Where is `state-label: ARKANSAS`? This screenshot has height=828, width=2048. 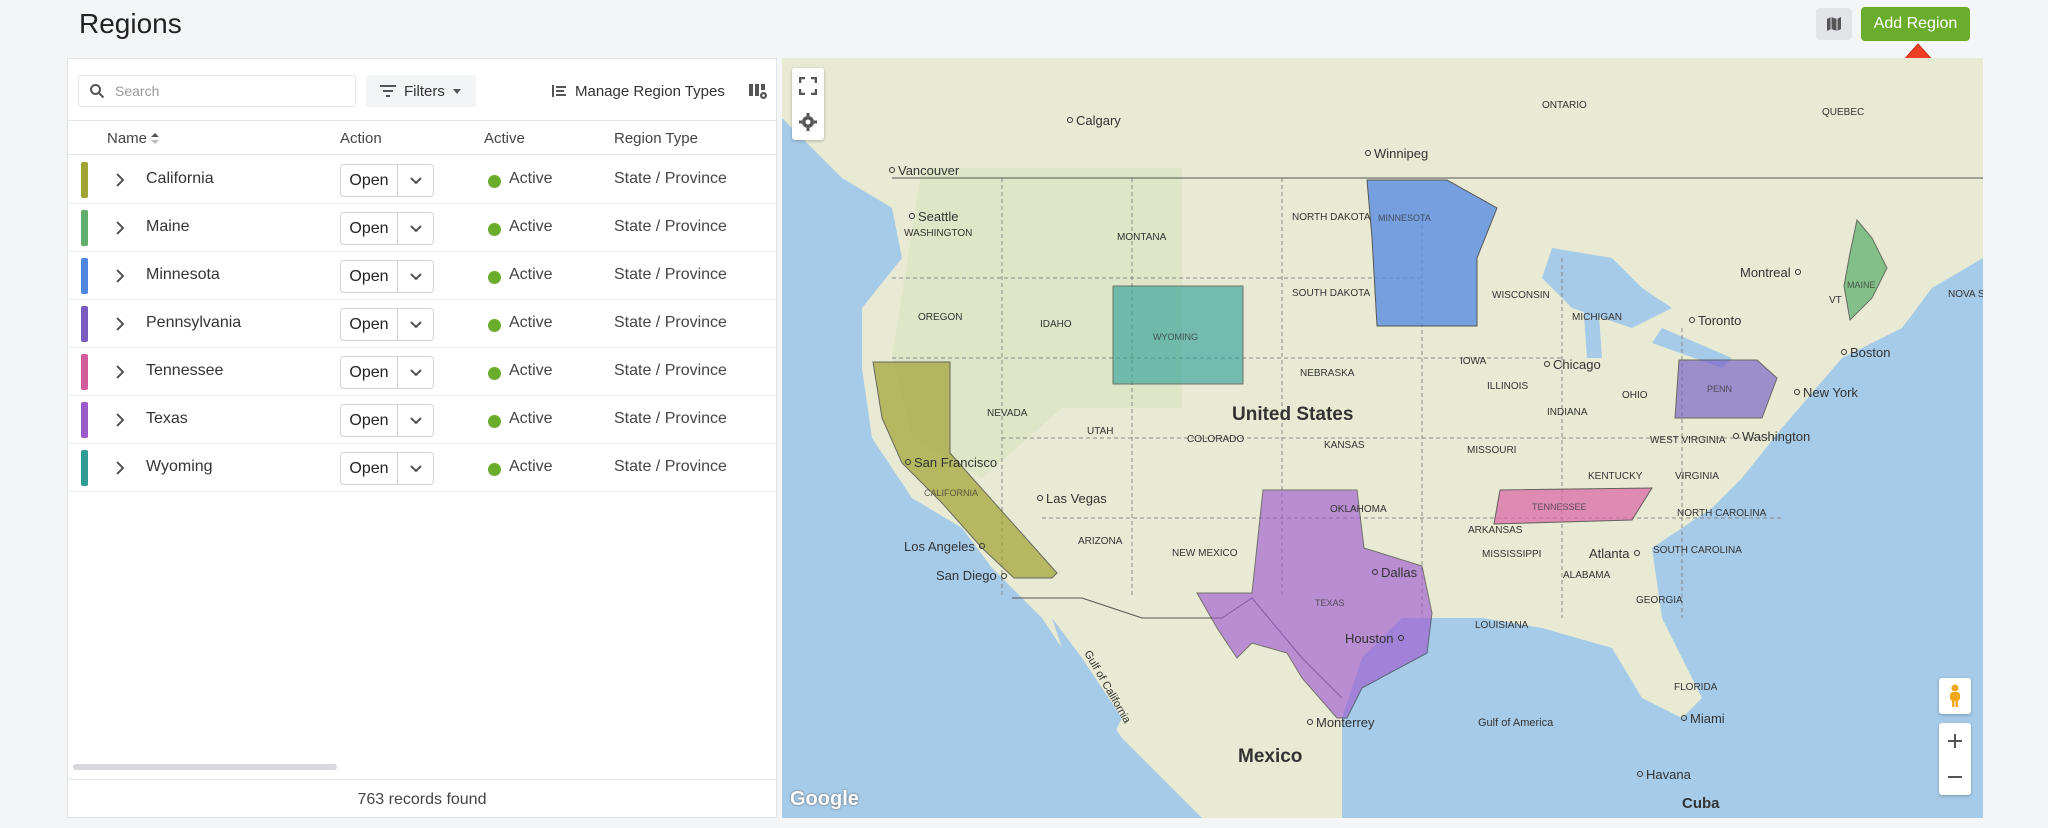 state-label: ARKANSAS is located at coordinates (1495, 530).